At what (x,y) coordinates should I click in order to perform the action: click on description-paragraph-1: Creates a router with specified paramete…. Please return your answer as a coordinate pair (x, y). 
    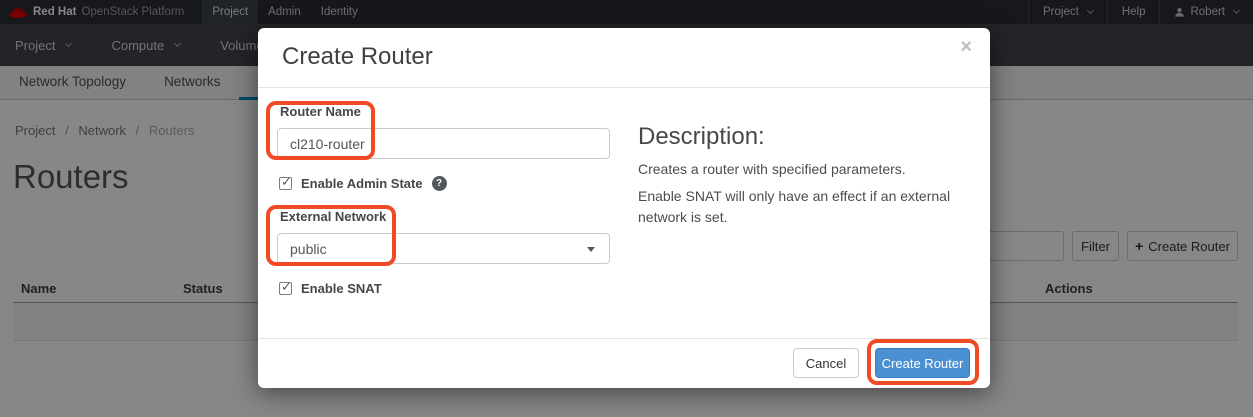
    Looking at the image, I should click on (772, 169).